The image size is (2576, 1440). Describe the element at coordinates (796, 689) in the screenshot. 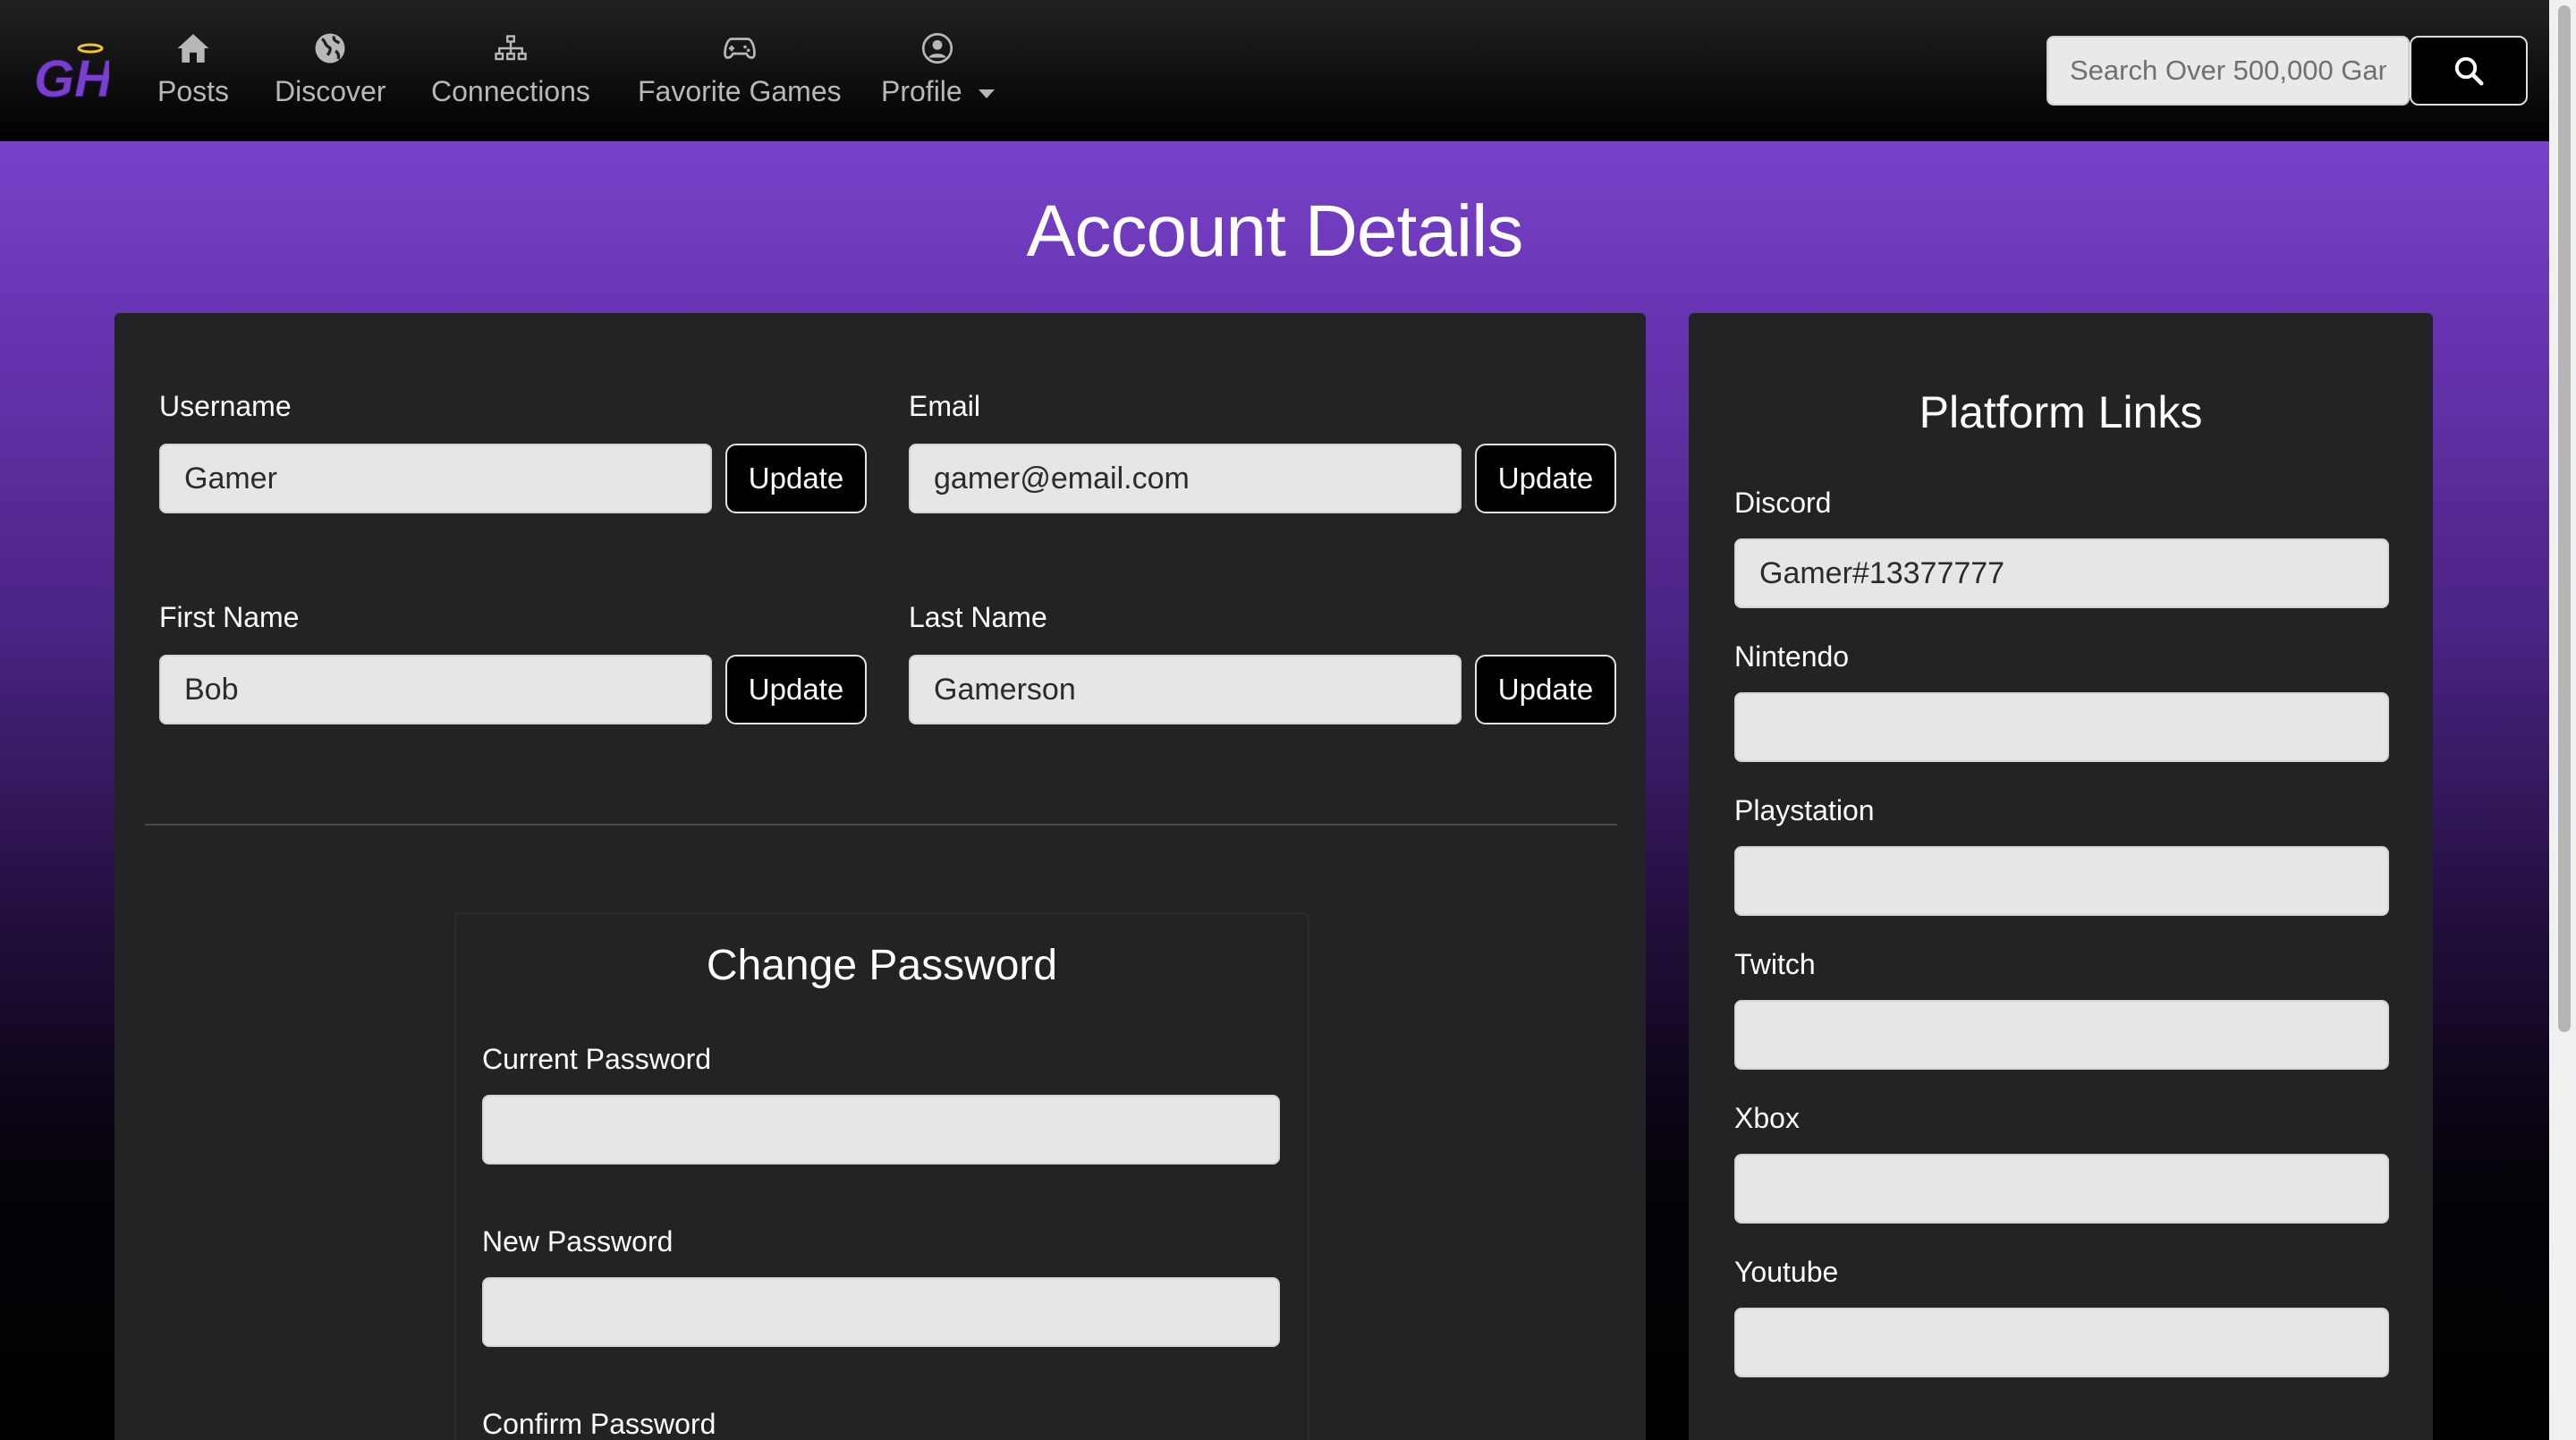

I see `update-first-name-button: Update` at that location.